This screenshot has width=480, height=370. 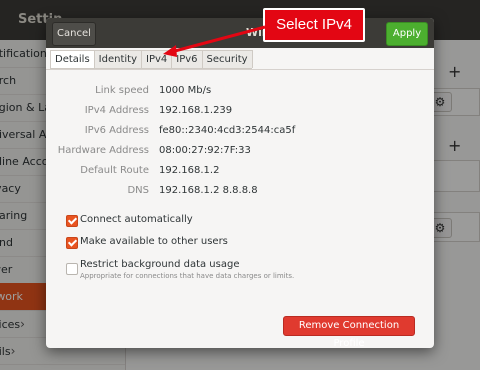 I want to click on default-route-value: 192.168.1.2, so click(x=189, y=170).